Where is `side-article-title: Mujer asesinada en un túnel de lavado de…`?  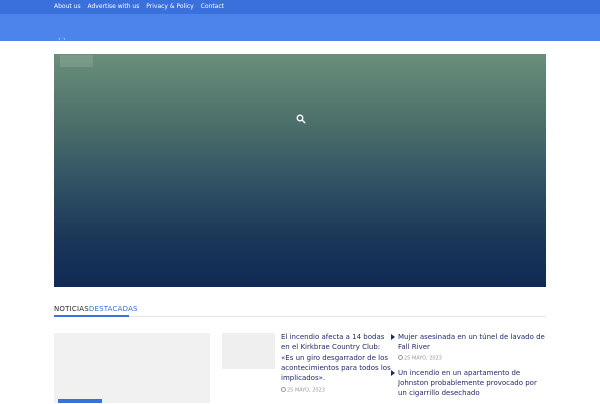 side-article-title: Mujer asesinada en un túnel de lavado de… is located at coordinates (472, 342).